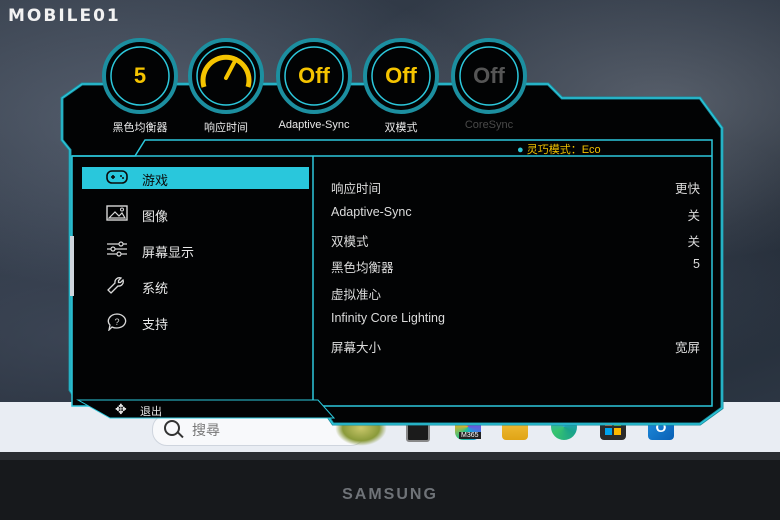 This screenshot has width=780, height=520. Describe the element at coordinates (117, 214) in the screenshot. I see `picture-icon` at that location.